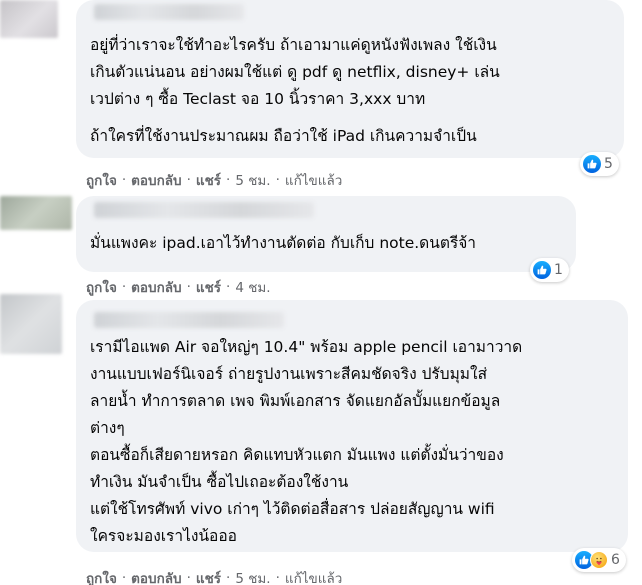  What do you see at coordinates (219, 482) in the screenshot?
I see `comment-line: ทำเงิน มันจำเป็น ซื้อไปเถอะต้องใช้งาน` at bounding box center [219, 482].